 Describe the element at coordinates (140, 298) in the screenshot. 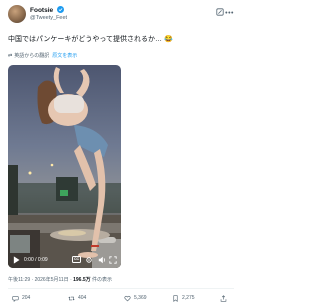

I see `like-count: 5,369` at that location.